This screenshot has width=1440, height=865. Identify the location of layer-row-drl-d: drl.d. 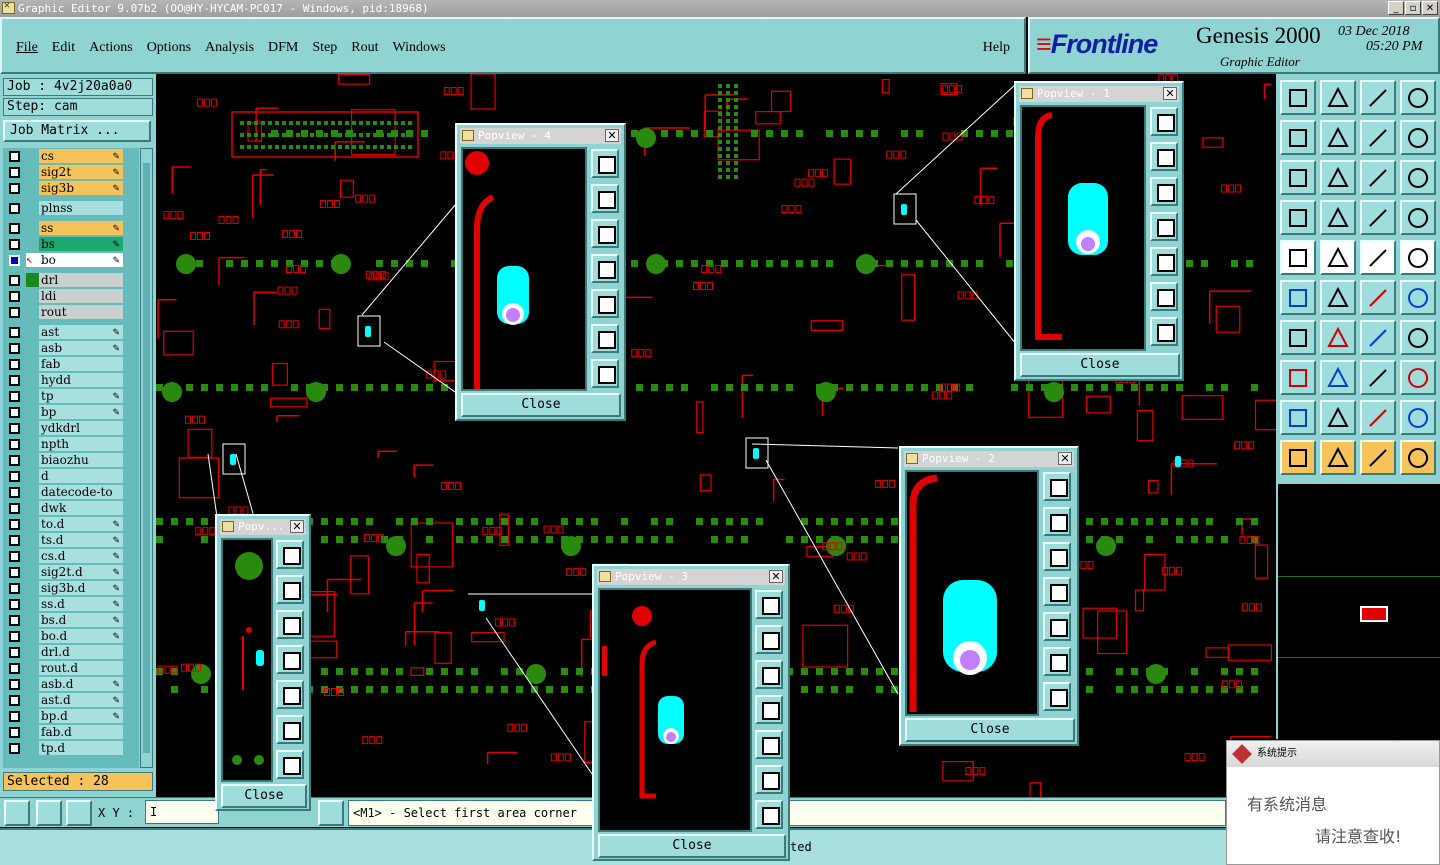
(71, 652).